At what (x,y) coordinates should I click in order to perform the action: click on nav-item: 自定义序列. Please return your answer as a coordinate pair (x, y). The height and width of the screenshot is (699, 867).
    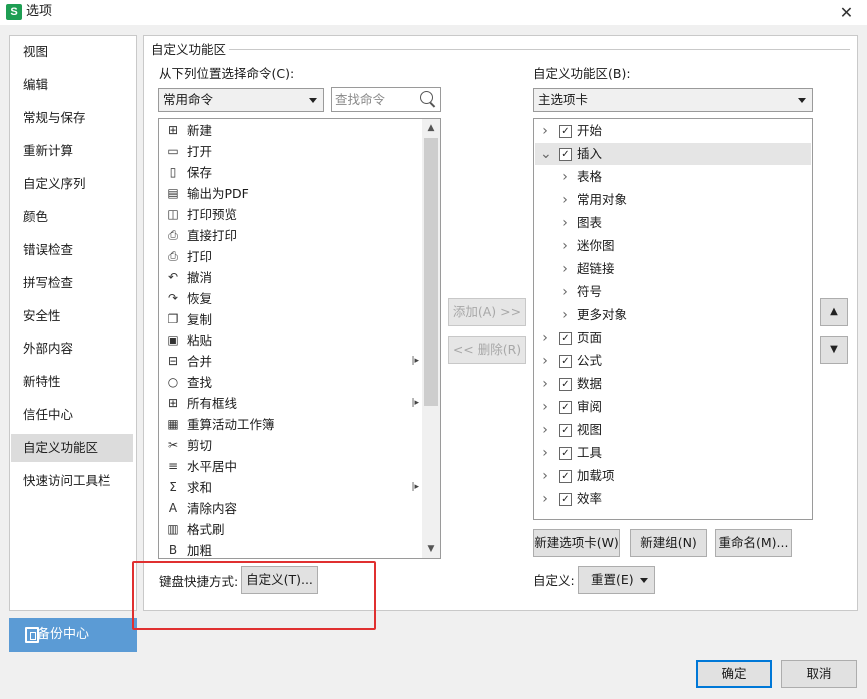
    Looking at the image, I should click on (72, 184).